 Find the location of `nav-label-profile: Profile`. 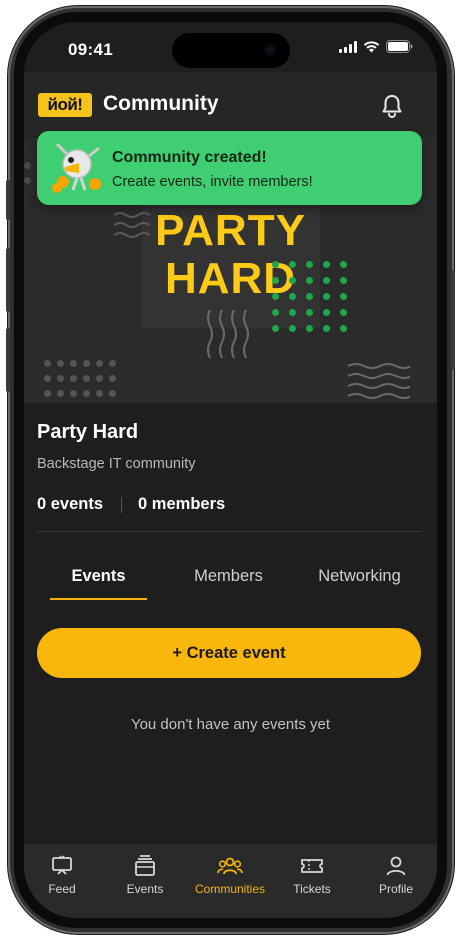

nav-label-profile: Profile is located at coordinates (395, 889).